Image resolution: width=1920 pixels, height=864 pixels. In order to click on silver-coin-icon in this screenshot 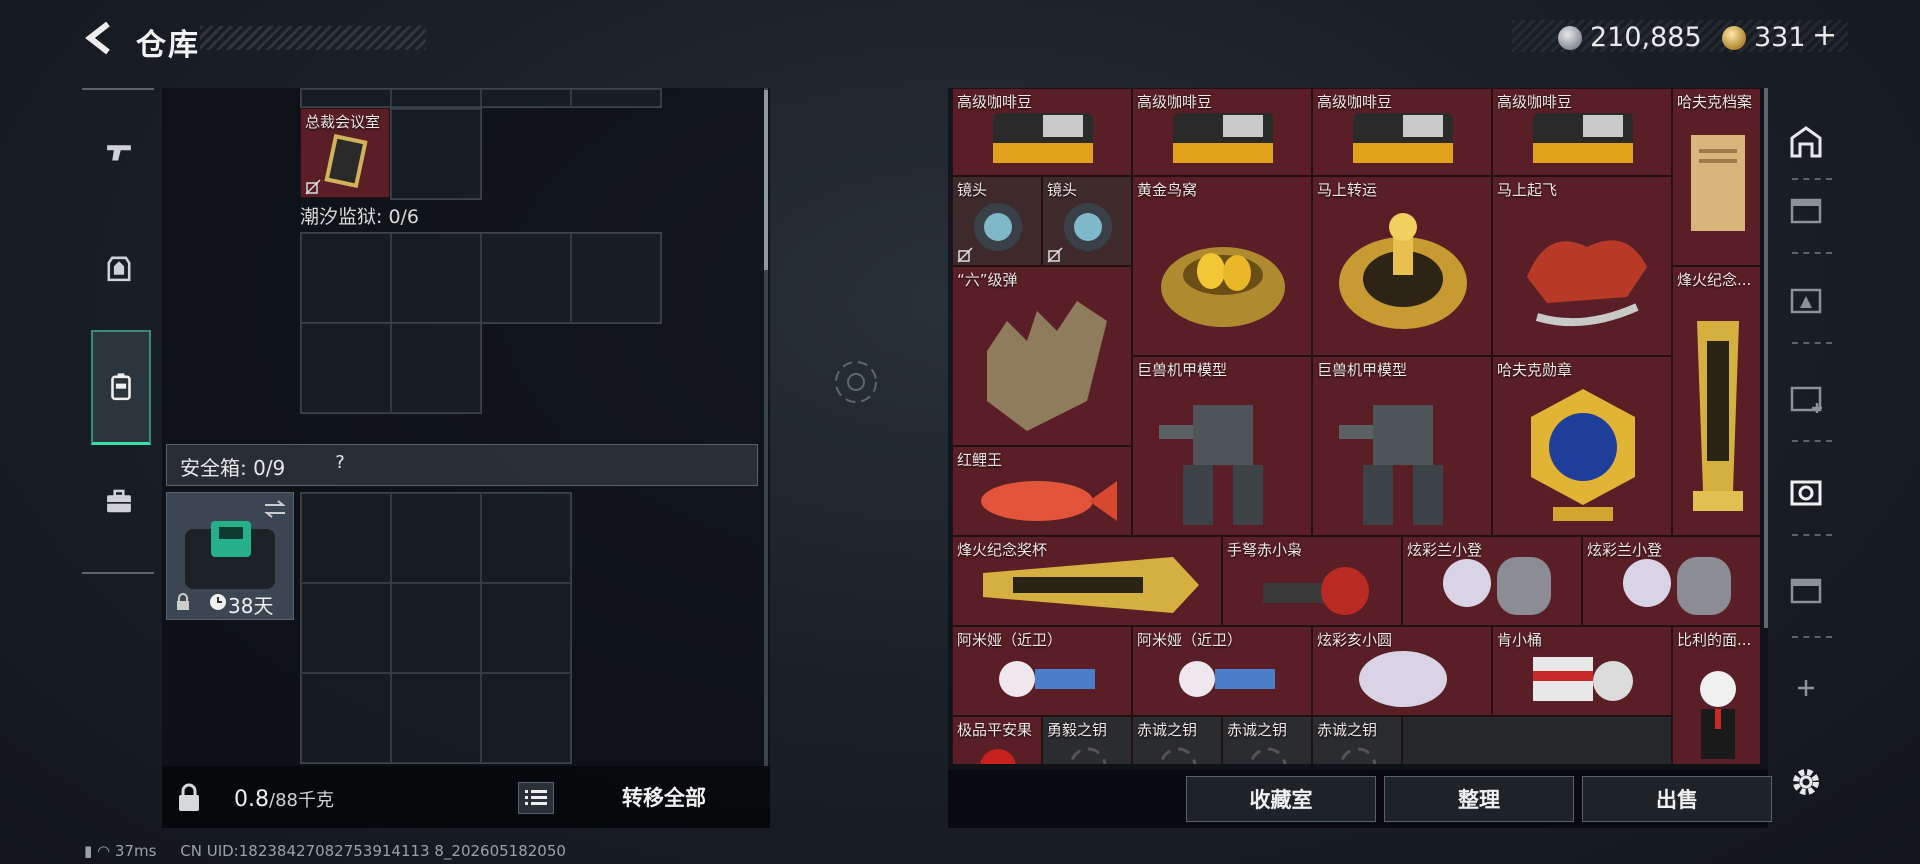, I will do `click(1570, 38)`.